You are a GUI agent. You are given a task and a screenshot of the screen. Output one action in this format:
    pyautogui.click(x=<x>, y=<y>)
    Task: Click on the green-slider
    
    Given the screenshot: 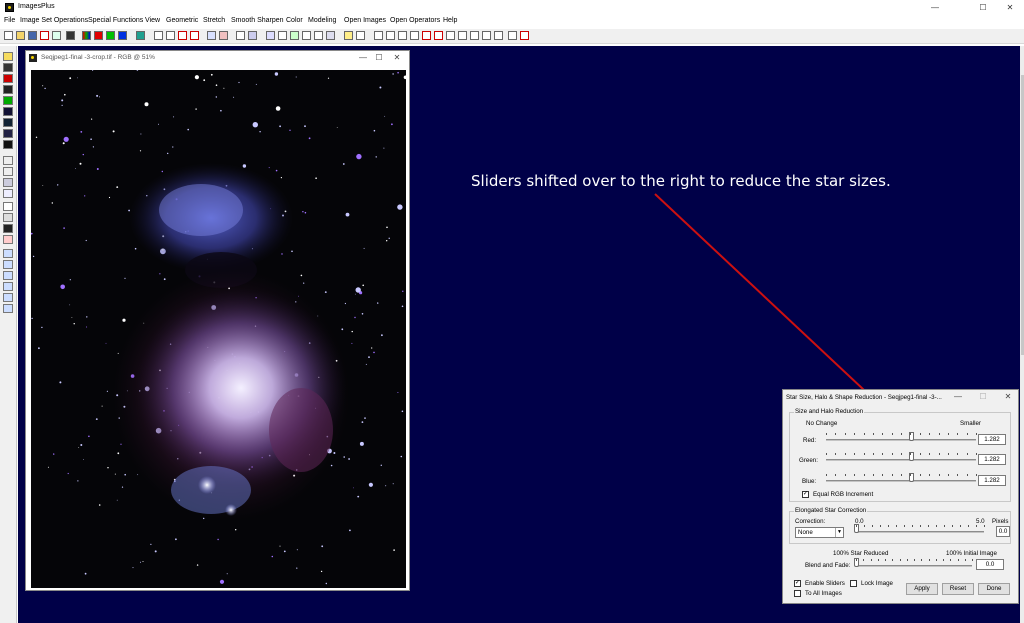 What is the action you would take?
    pyautogui.click(x=901, y=460)
    